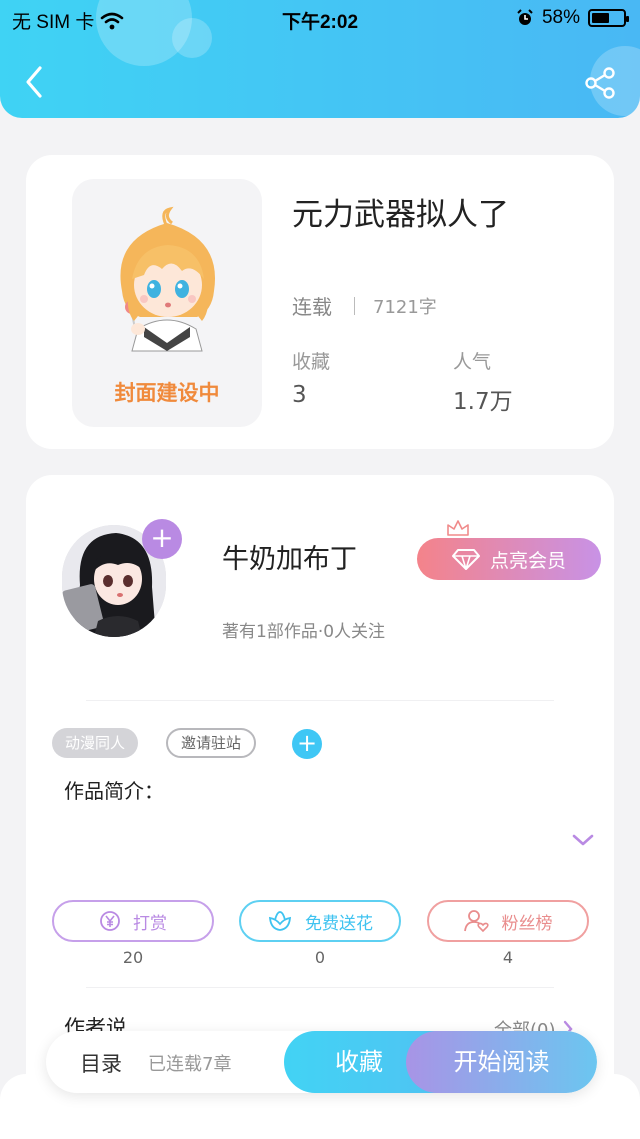  I want to click on send-flower-button: 免费送花, so click(320, 921).